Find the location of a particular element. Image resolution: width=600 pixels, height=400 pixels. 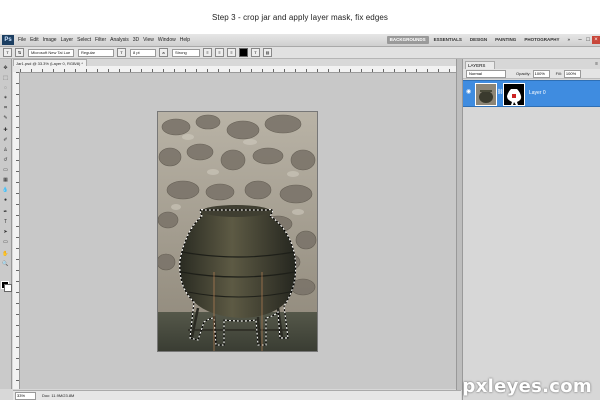

menu-file: File is located at coordinates (22, 40).